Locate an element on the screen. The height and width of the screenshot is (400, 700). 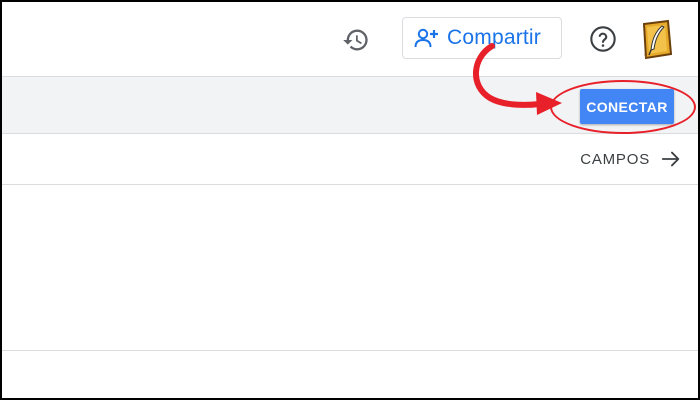
share-button: Compartir is located at coordinates (482, 38).